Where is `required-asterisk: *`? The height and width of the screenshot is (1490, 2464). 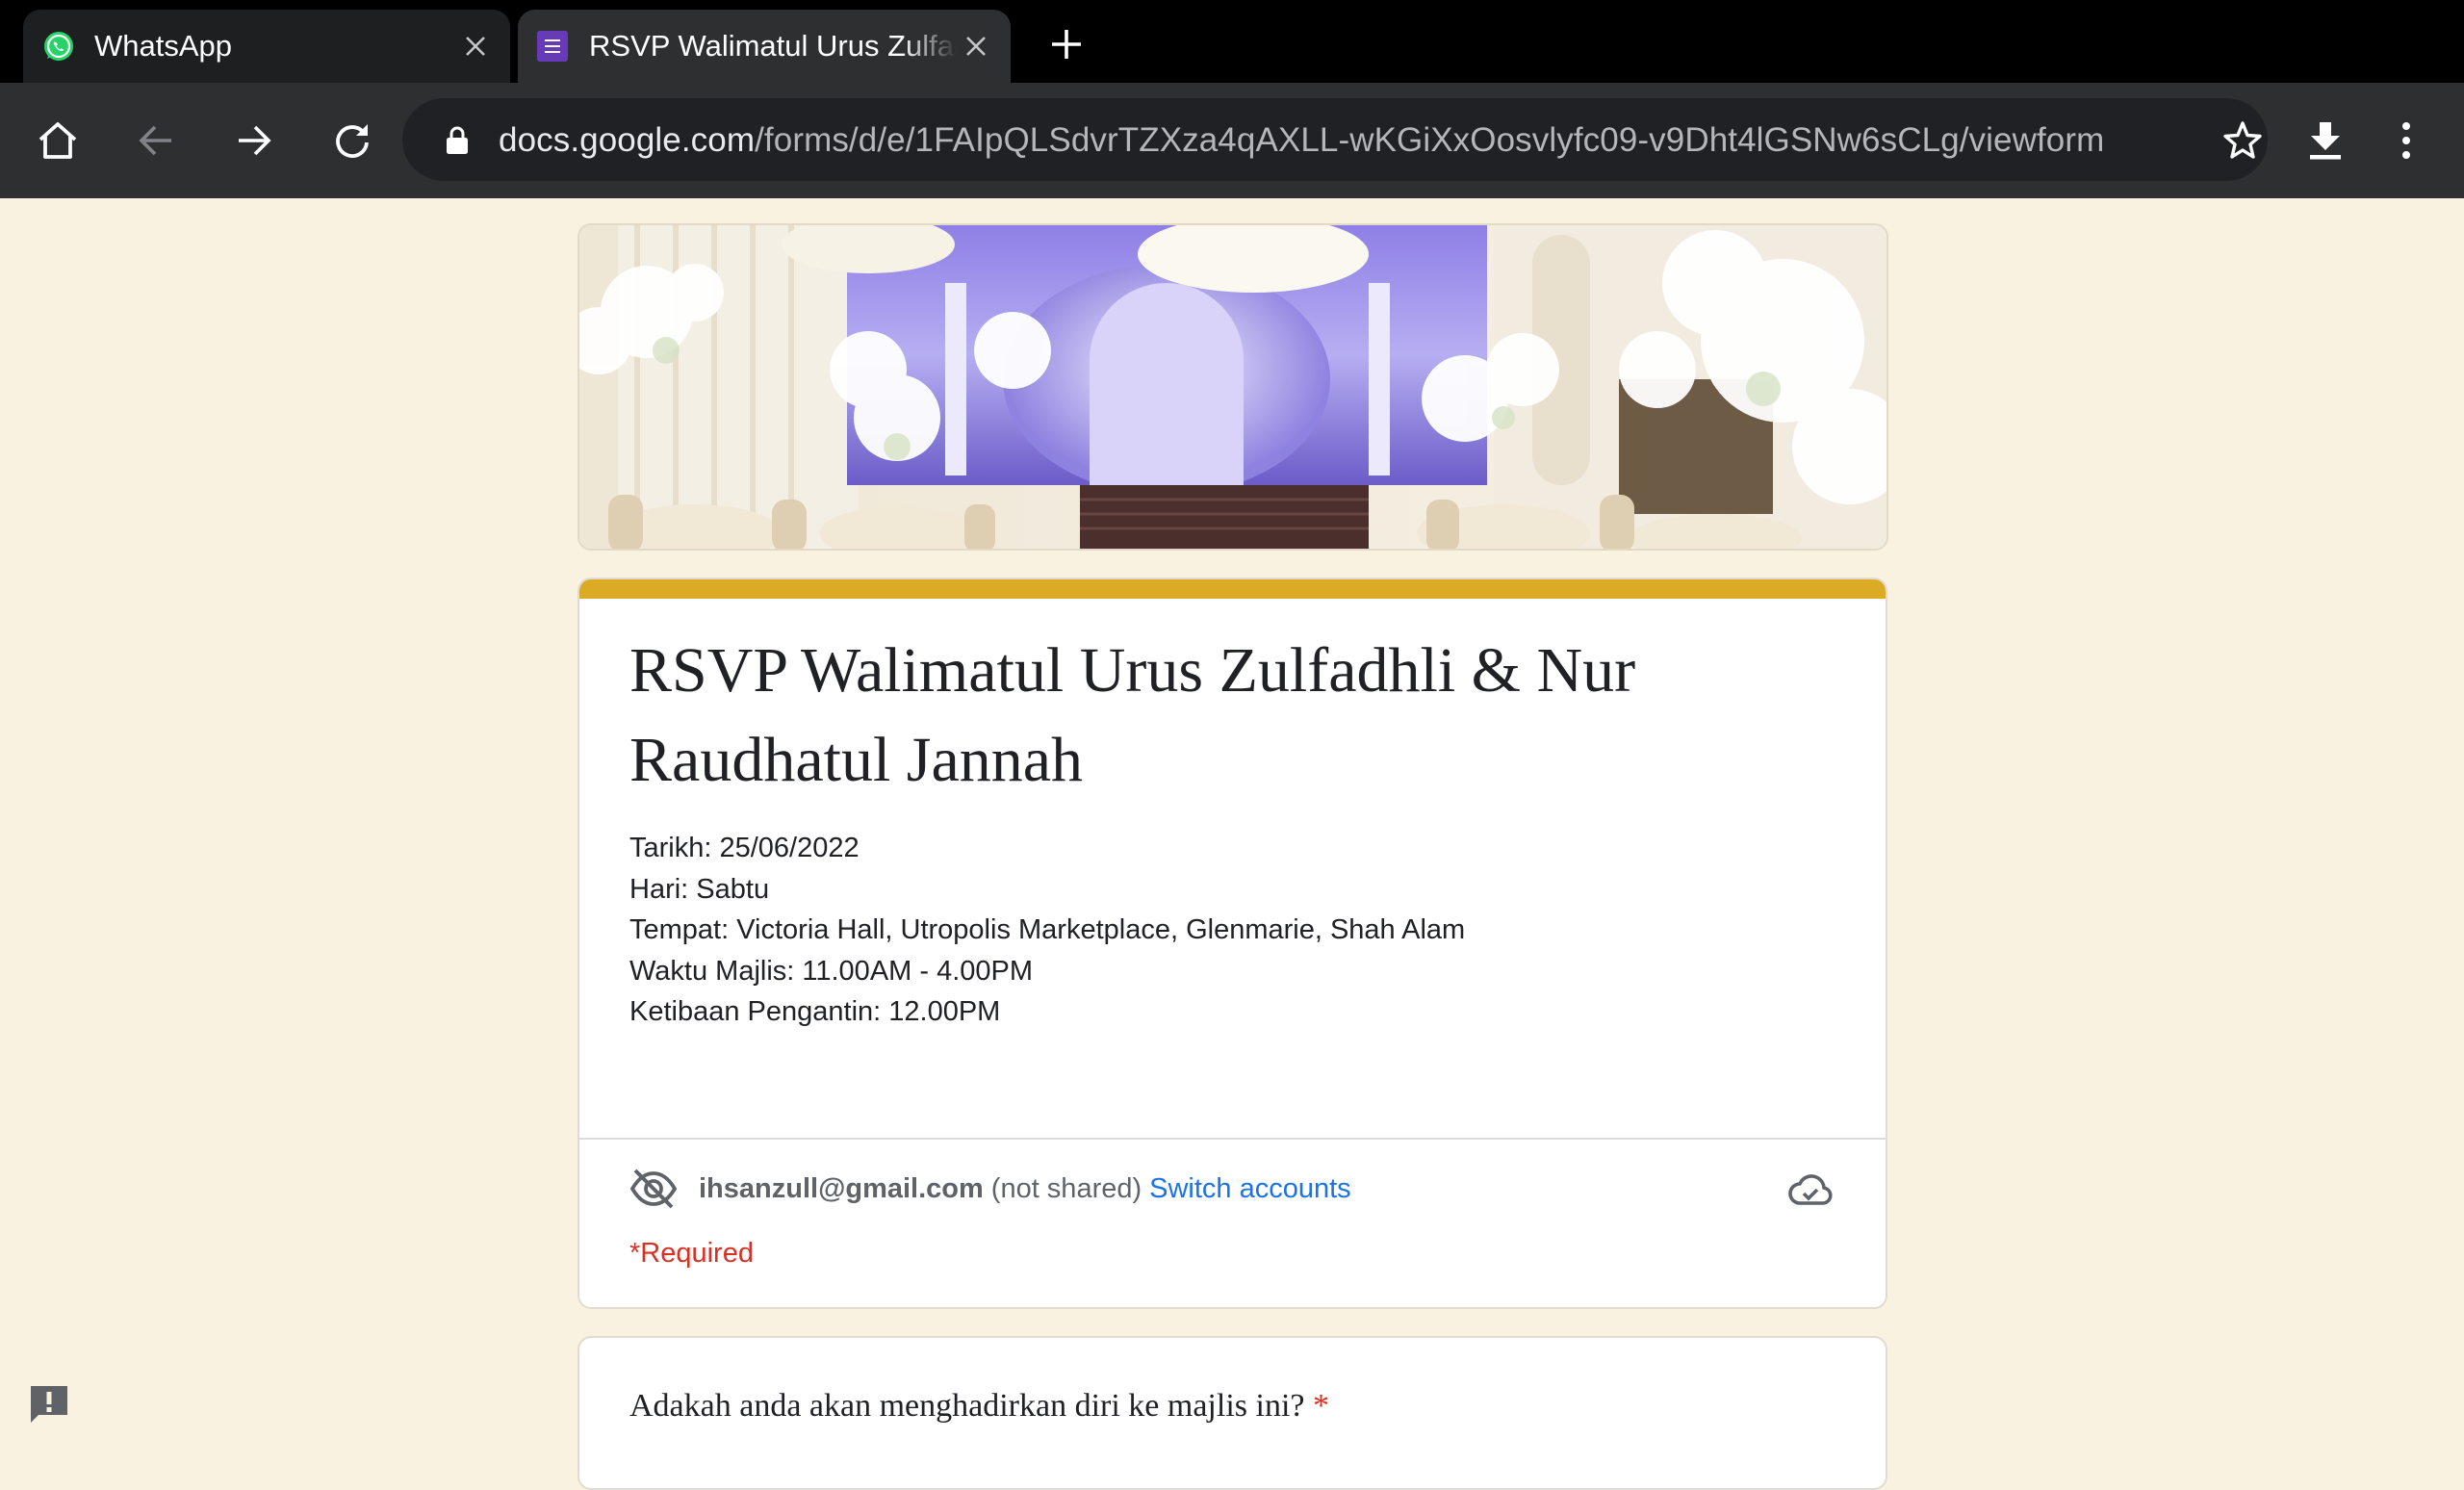
required-asterisk: * is located at coordinates (1320, 1406).